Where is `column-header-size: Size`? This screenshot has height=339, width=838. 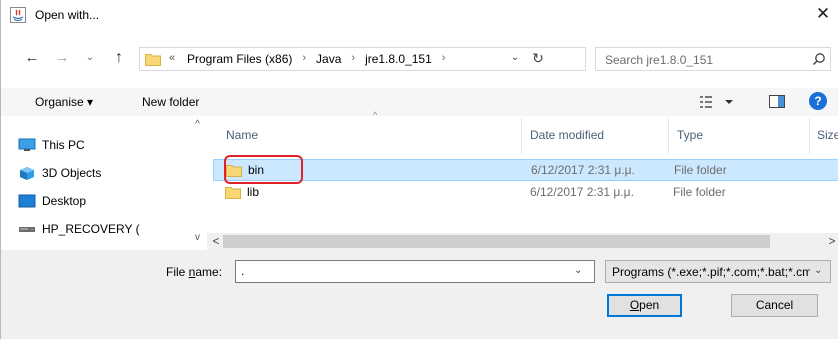
column-header-size: Size is located at coordinates (827, 135).